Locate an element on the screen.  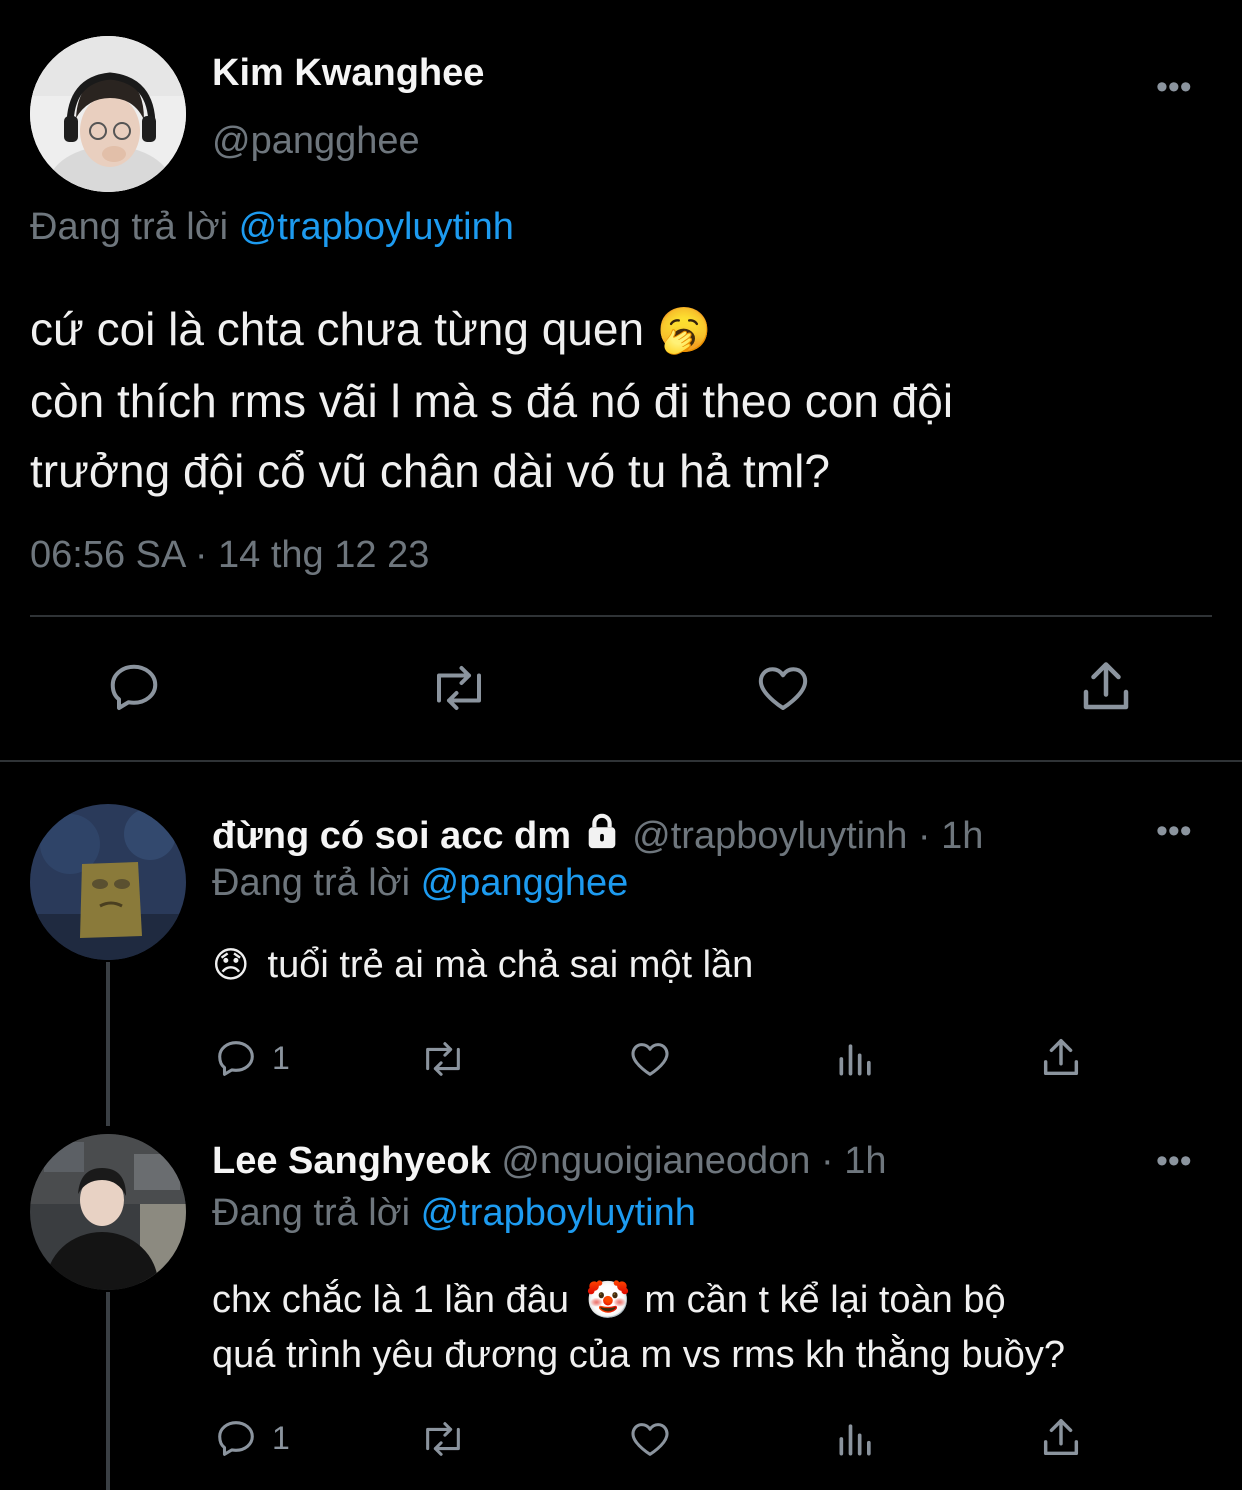
tweet-timestamp: 06:56 SA · 14 thg 12 23 is located at coordinates (229, 555).